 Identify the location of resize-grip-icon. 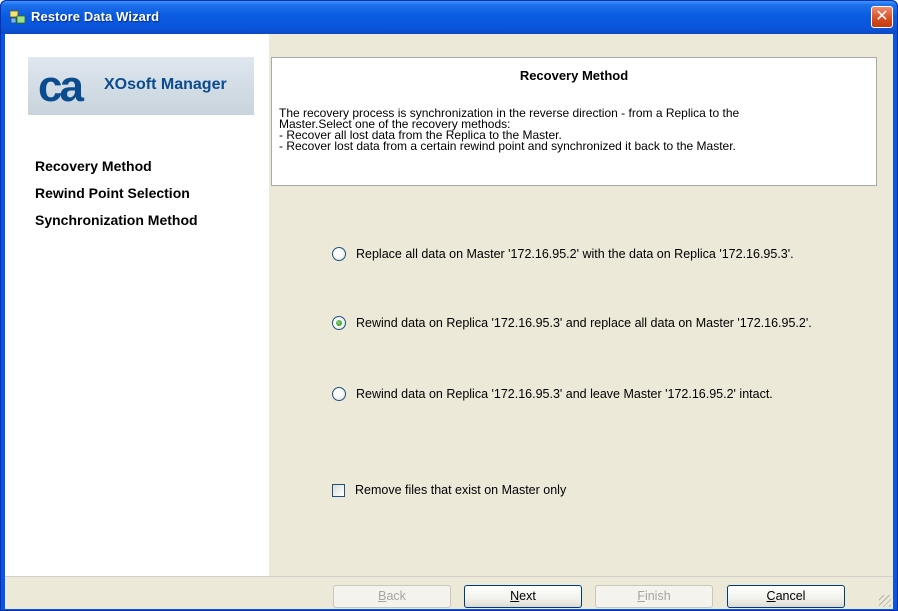
(885, 601).